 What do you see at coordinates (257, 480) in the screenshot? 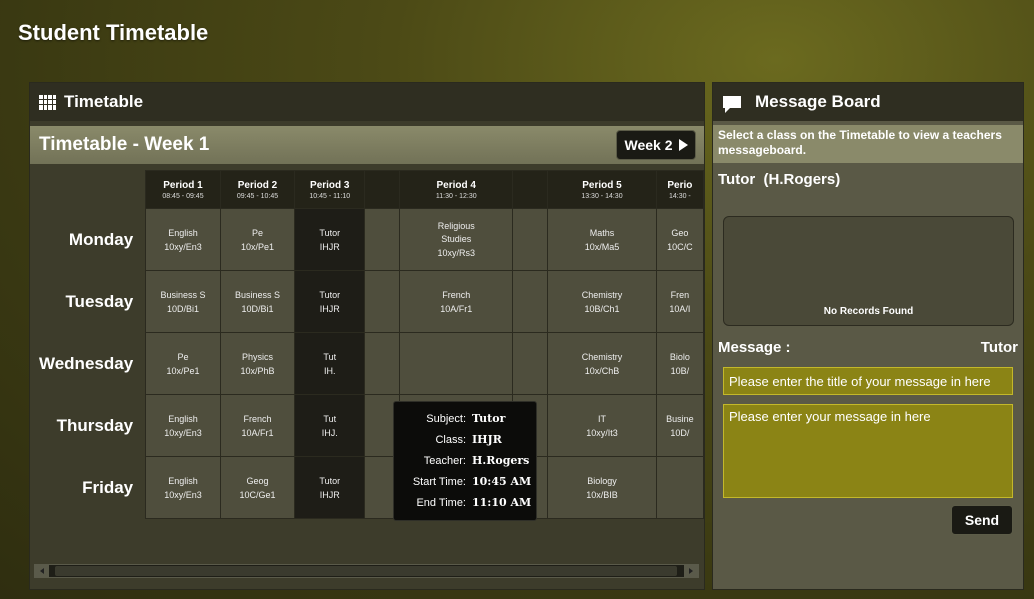
I see `class-subject: Geog` at bounding box center [257, 480].